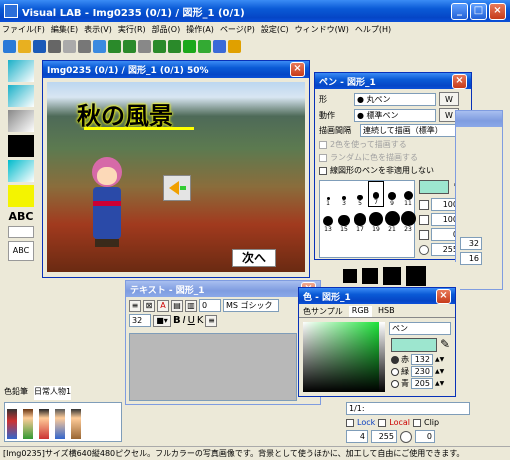 The image size is (510, 460). What do you see at coordinates (177, 320) in the screenshot?
I see `bold-button: B` at bounding box center [177, 320].